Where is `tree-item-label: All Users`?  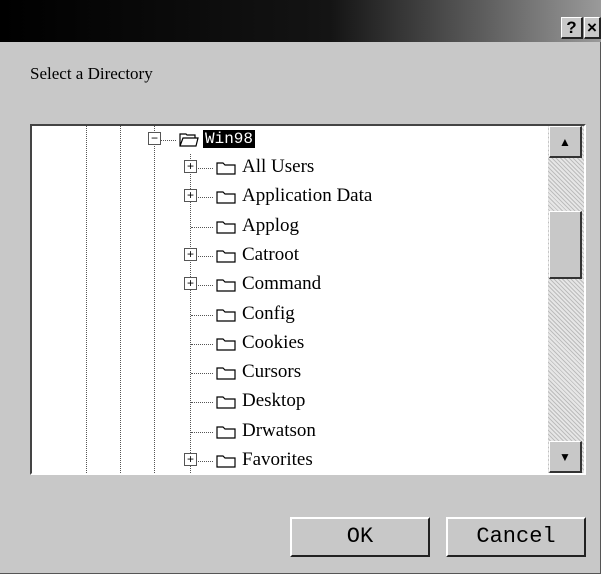
tree-item-label: All Users is located at coordinates (278, 166).